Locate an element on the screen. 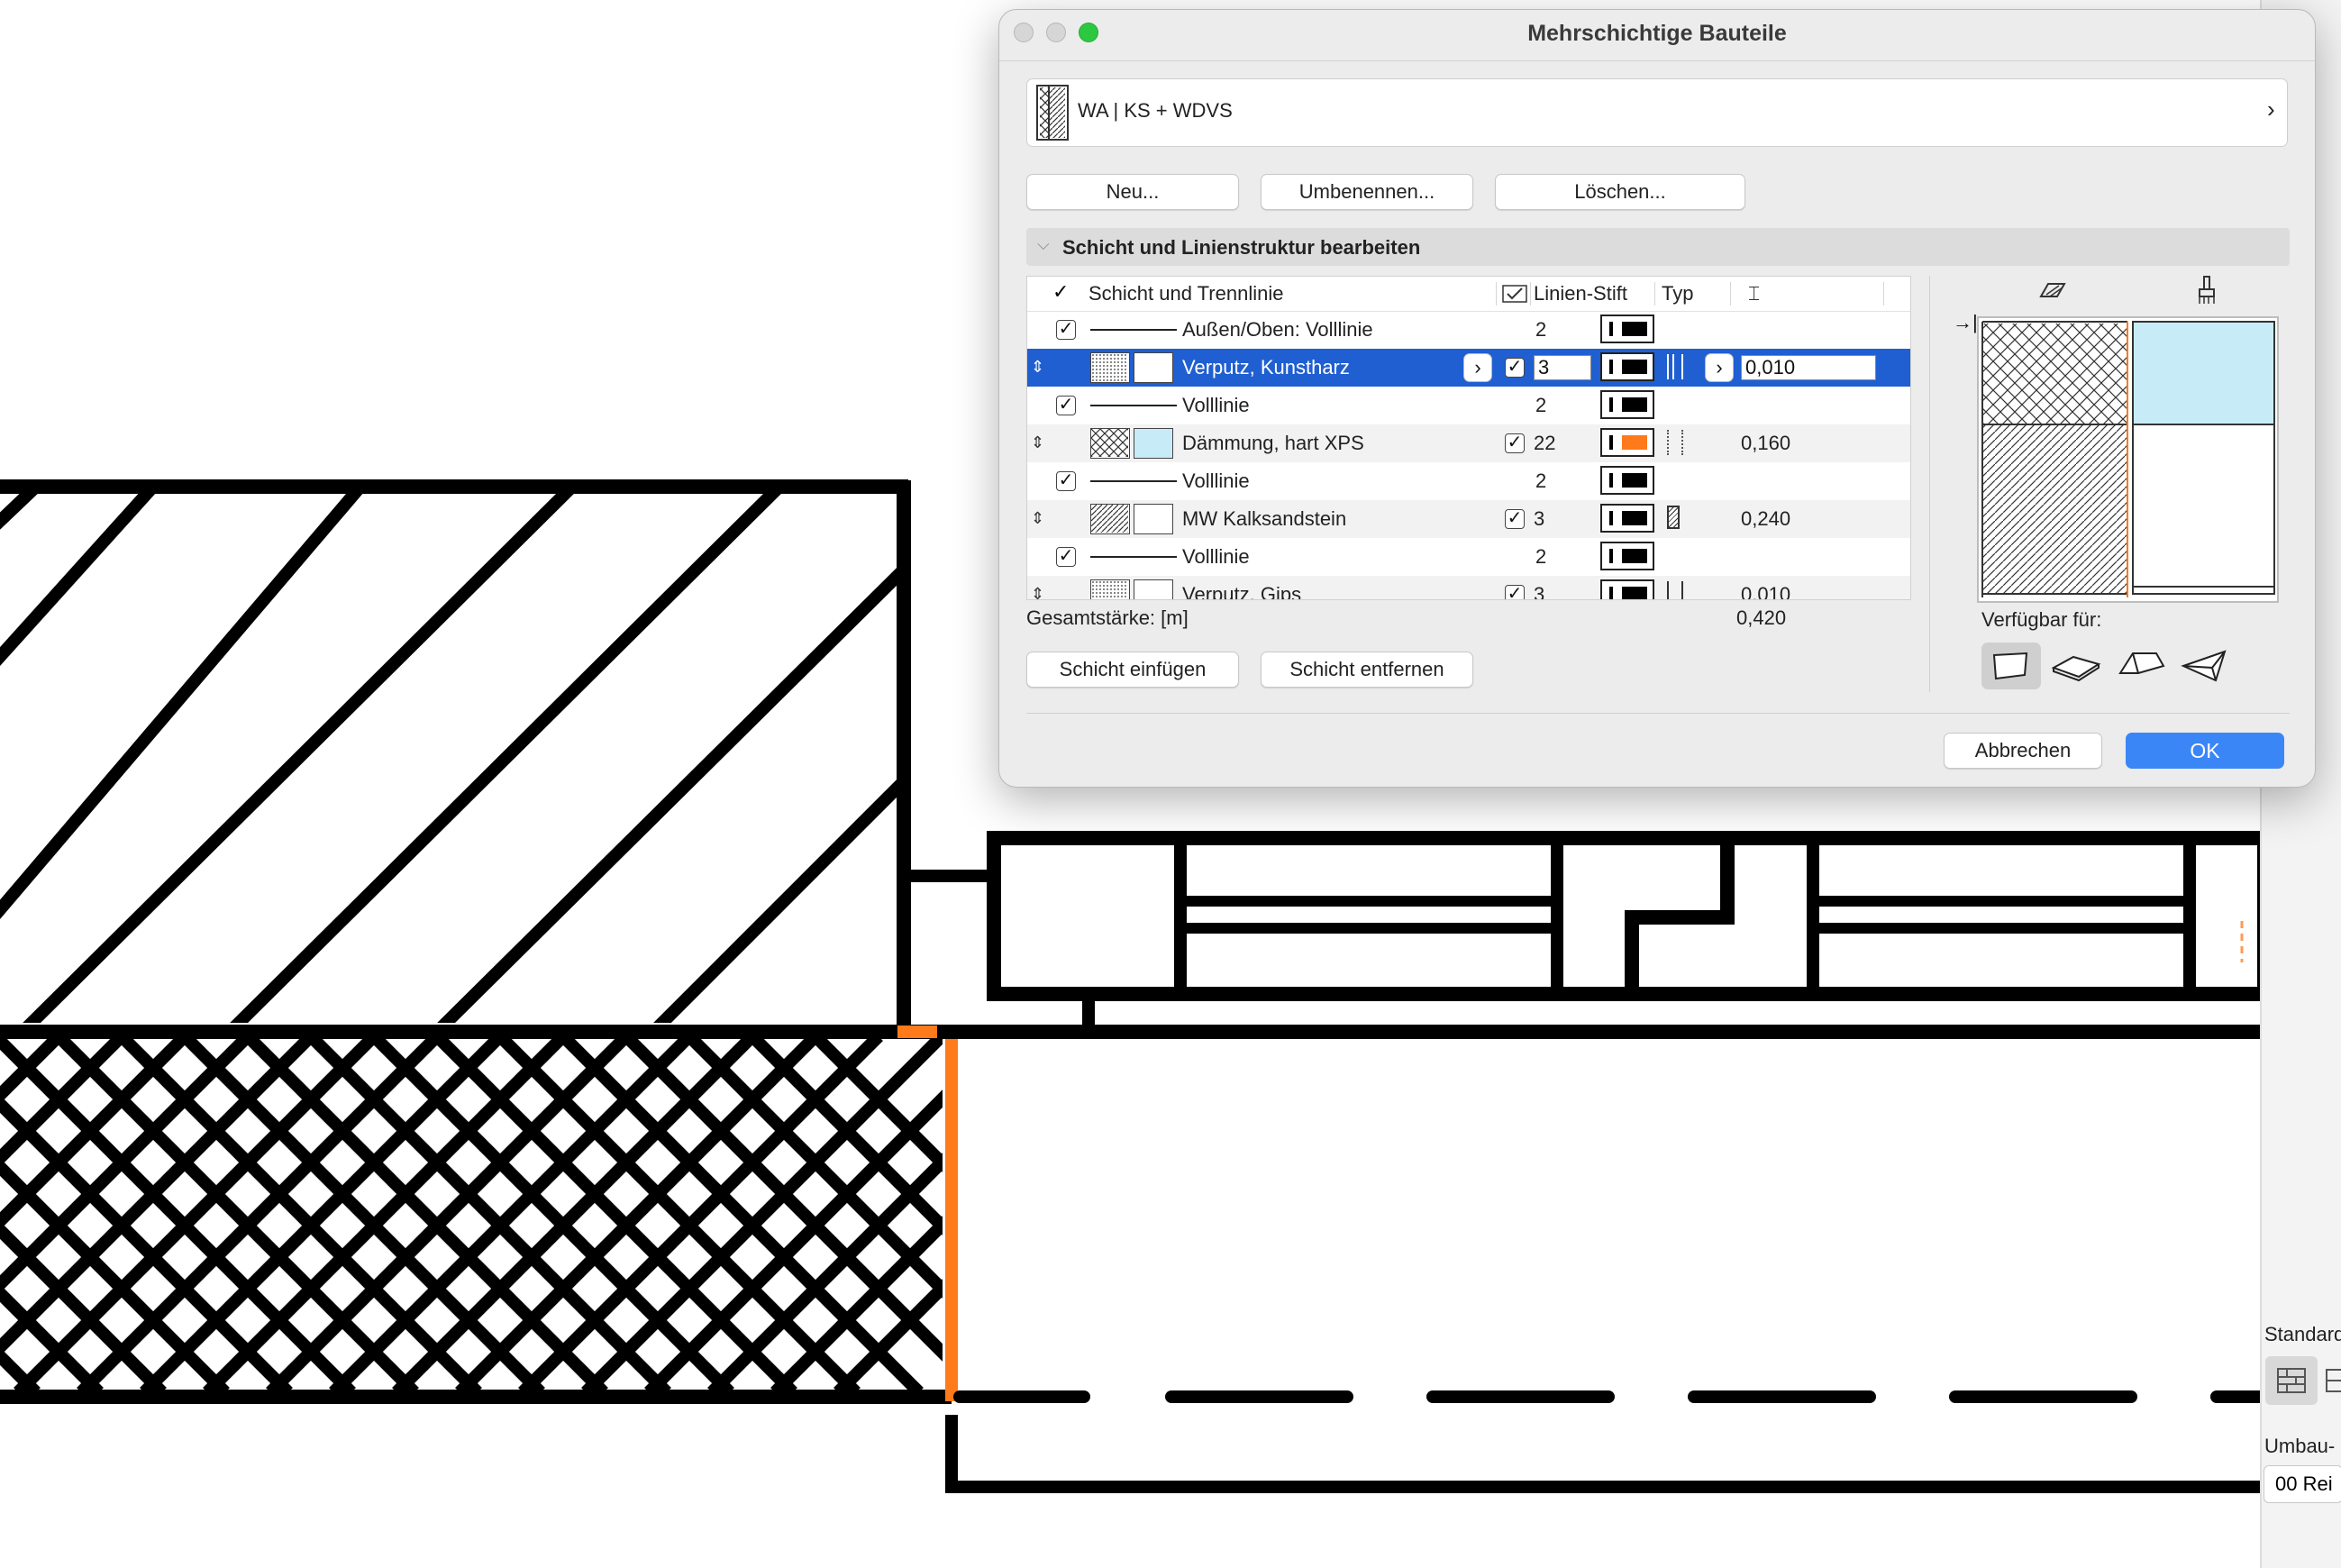 This screenshot has width=2341, height=1568. preview-drawing is located at coordinates (2127, 459).